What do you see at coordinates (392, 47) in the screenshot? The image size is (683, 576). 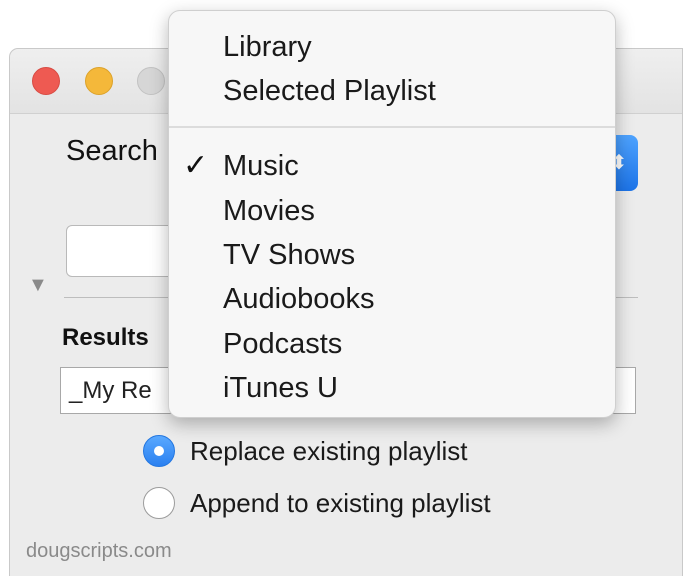 I see `menu-item-library: Library` at bounding box center [392, 47].